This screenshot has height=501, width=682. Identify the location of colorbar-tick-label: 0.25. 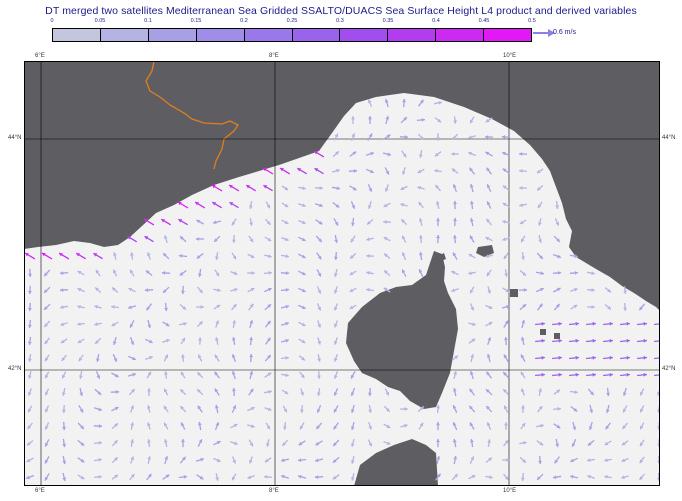
(292, 21).